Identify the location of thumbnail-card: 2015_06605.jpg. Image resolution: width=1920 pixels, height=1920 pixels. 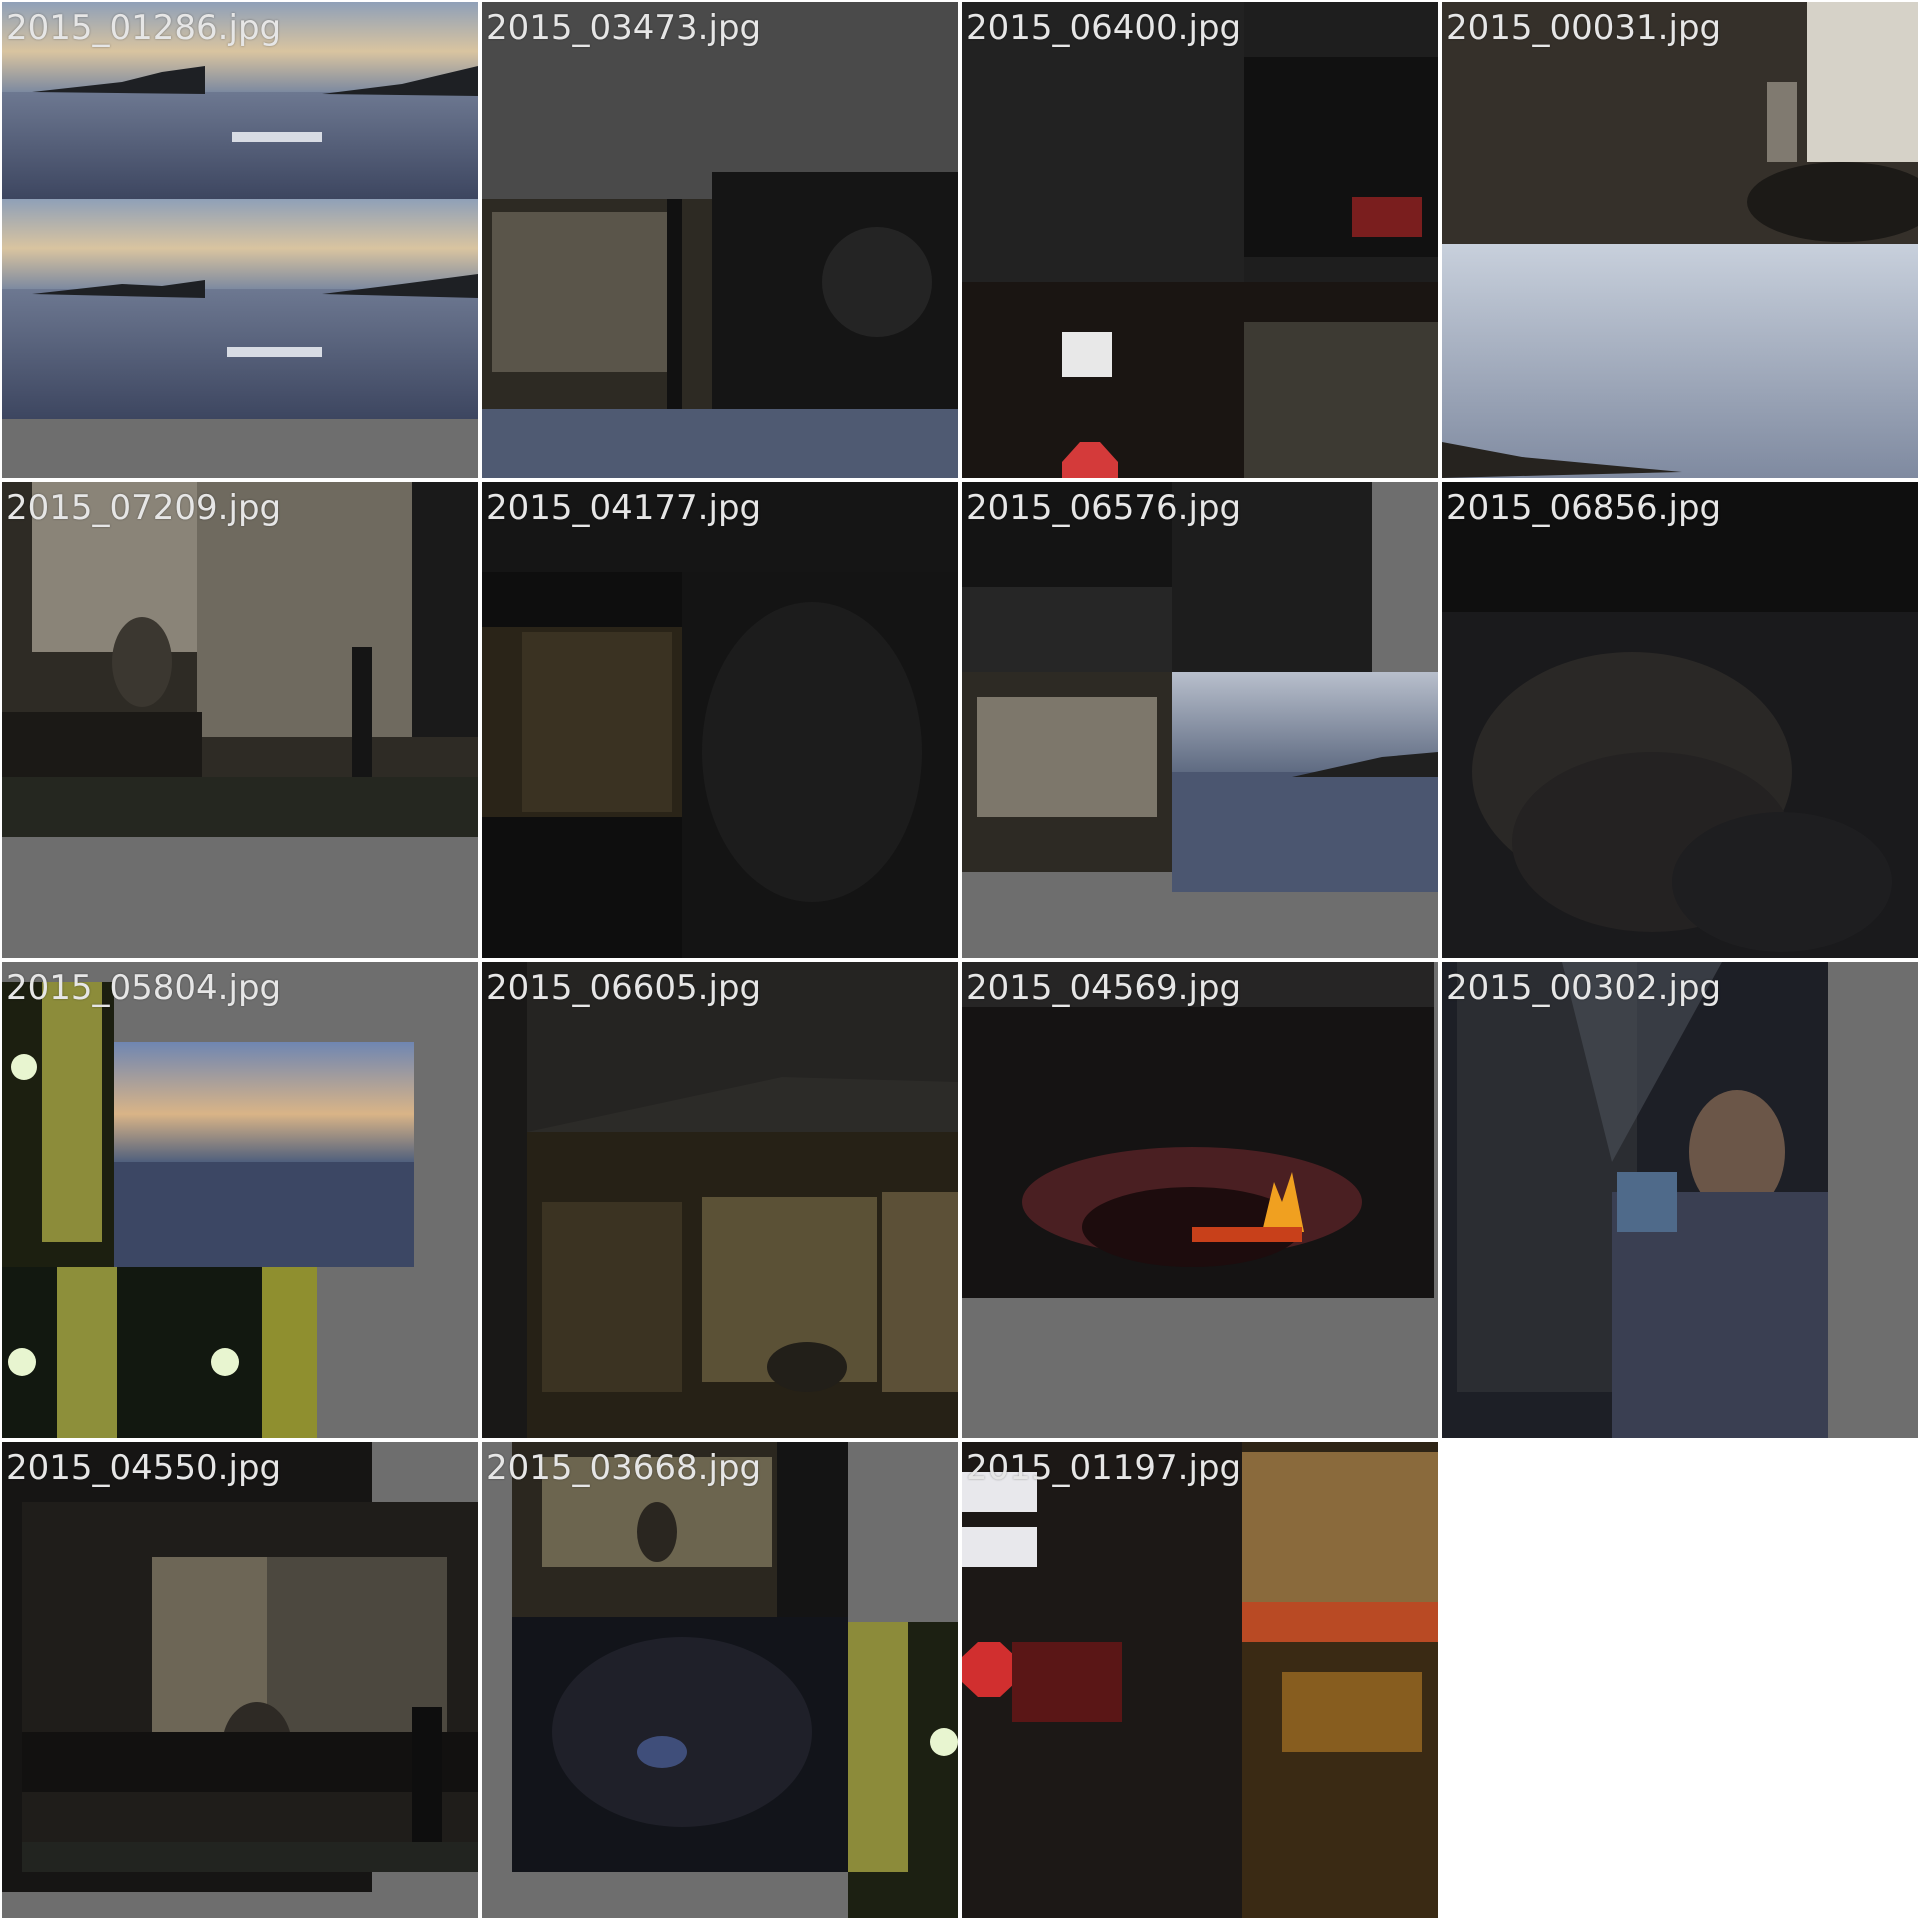
(720, 1200).